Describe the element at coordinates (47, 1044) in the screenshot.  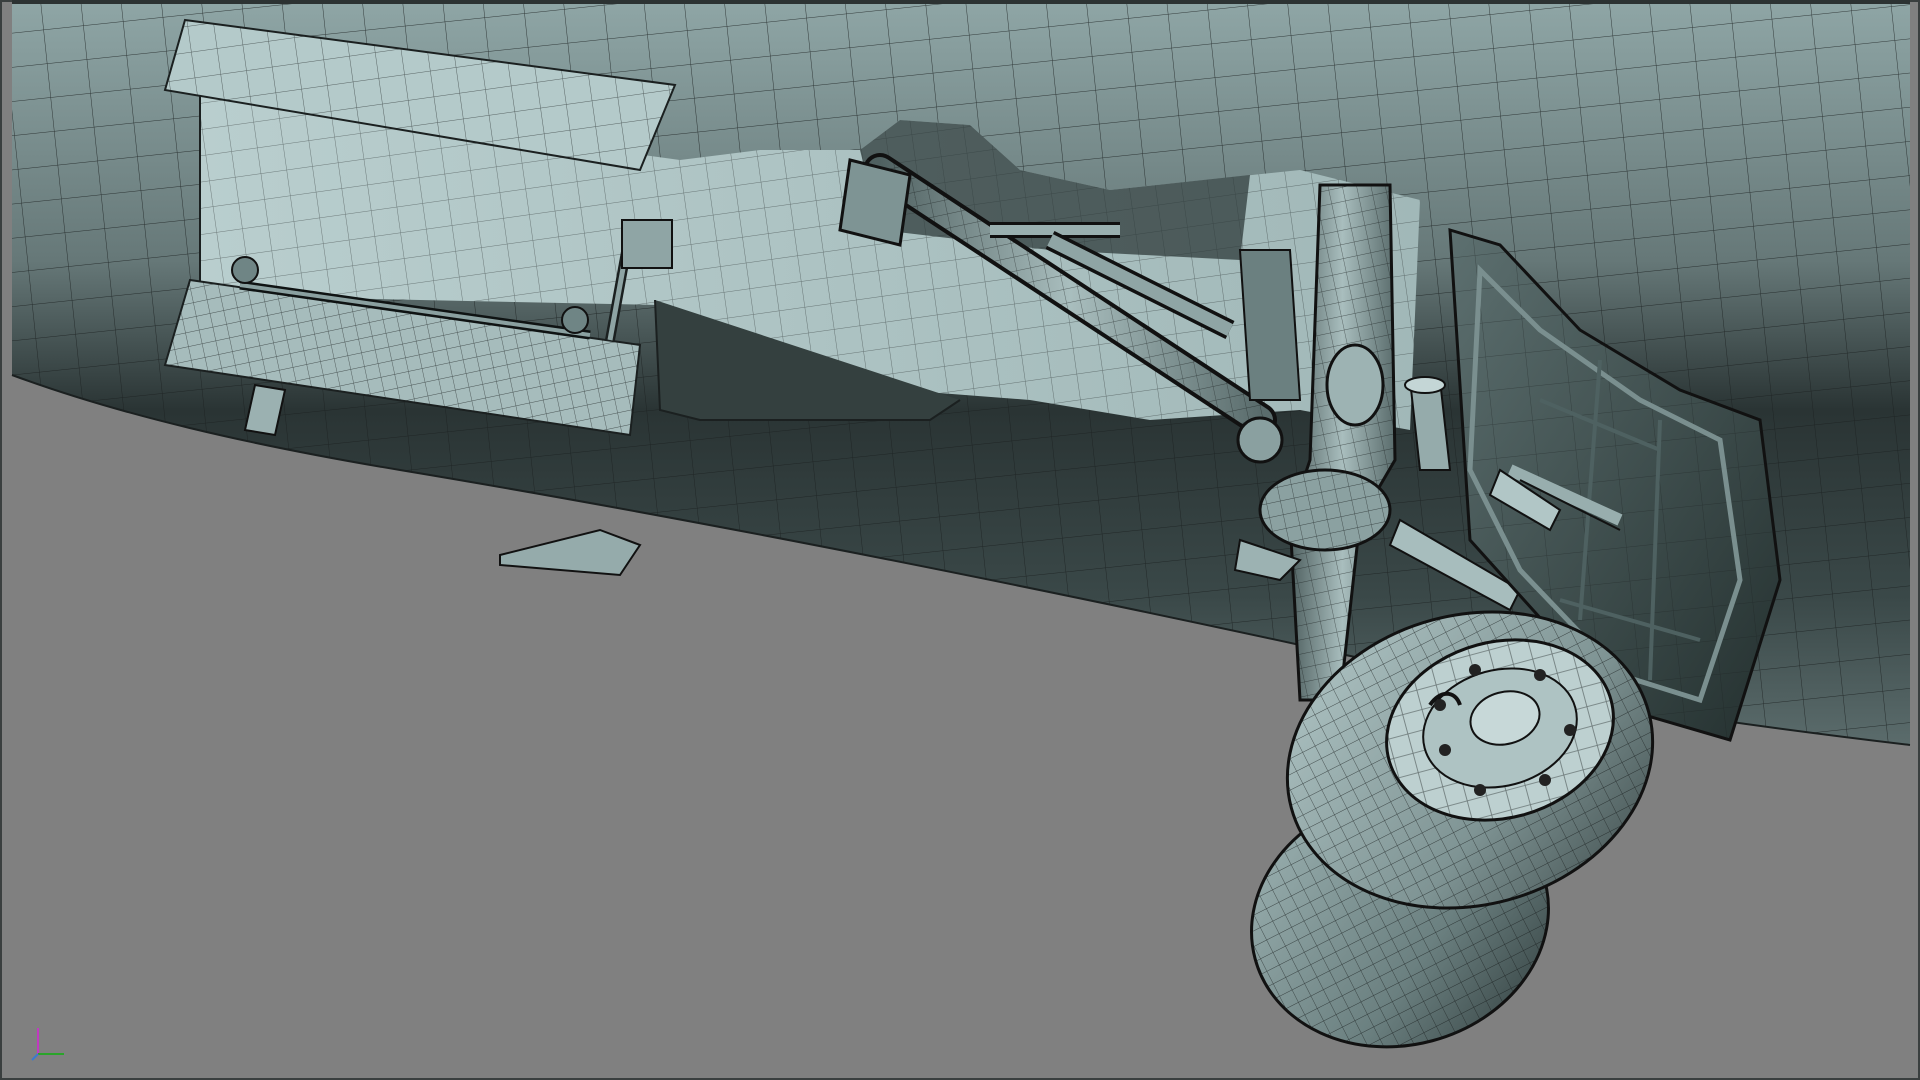
I see `axis-gizmo-icon` at that location.